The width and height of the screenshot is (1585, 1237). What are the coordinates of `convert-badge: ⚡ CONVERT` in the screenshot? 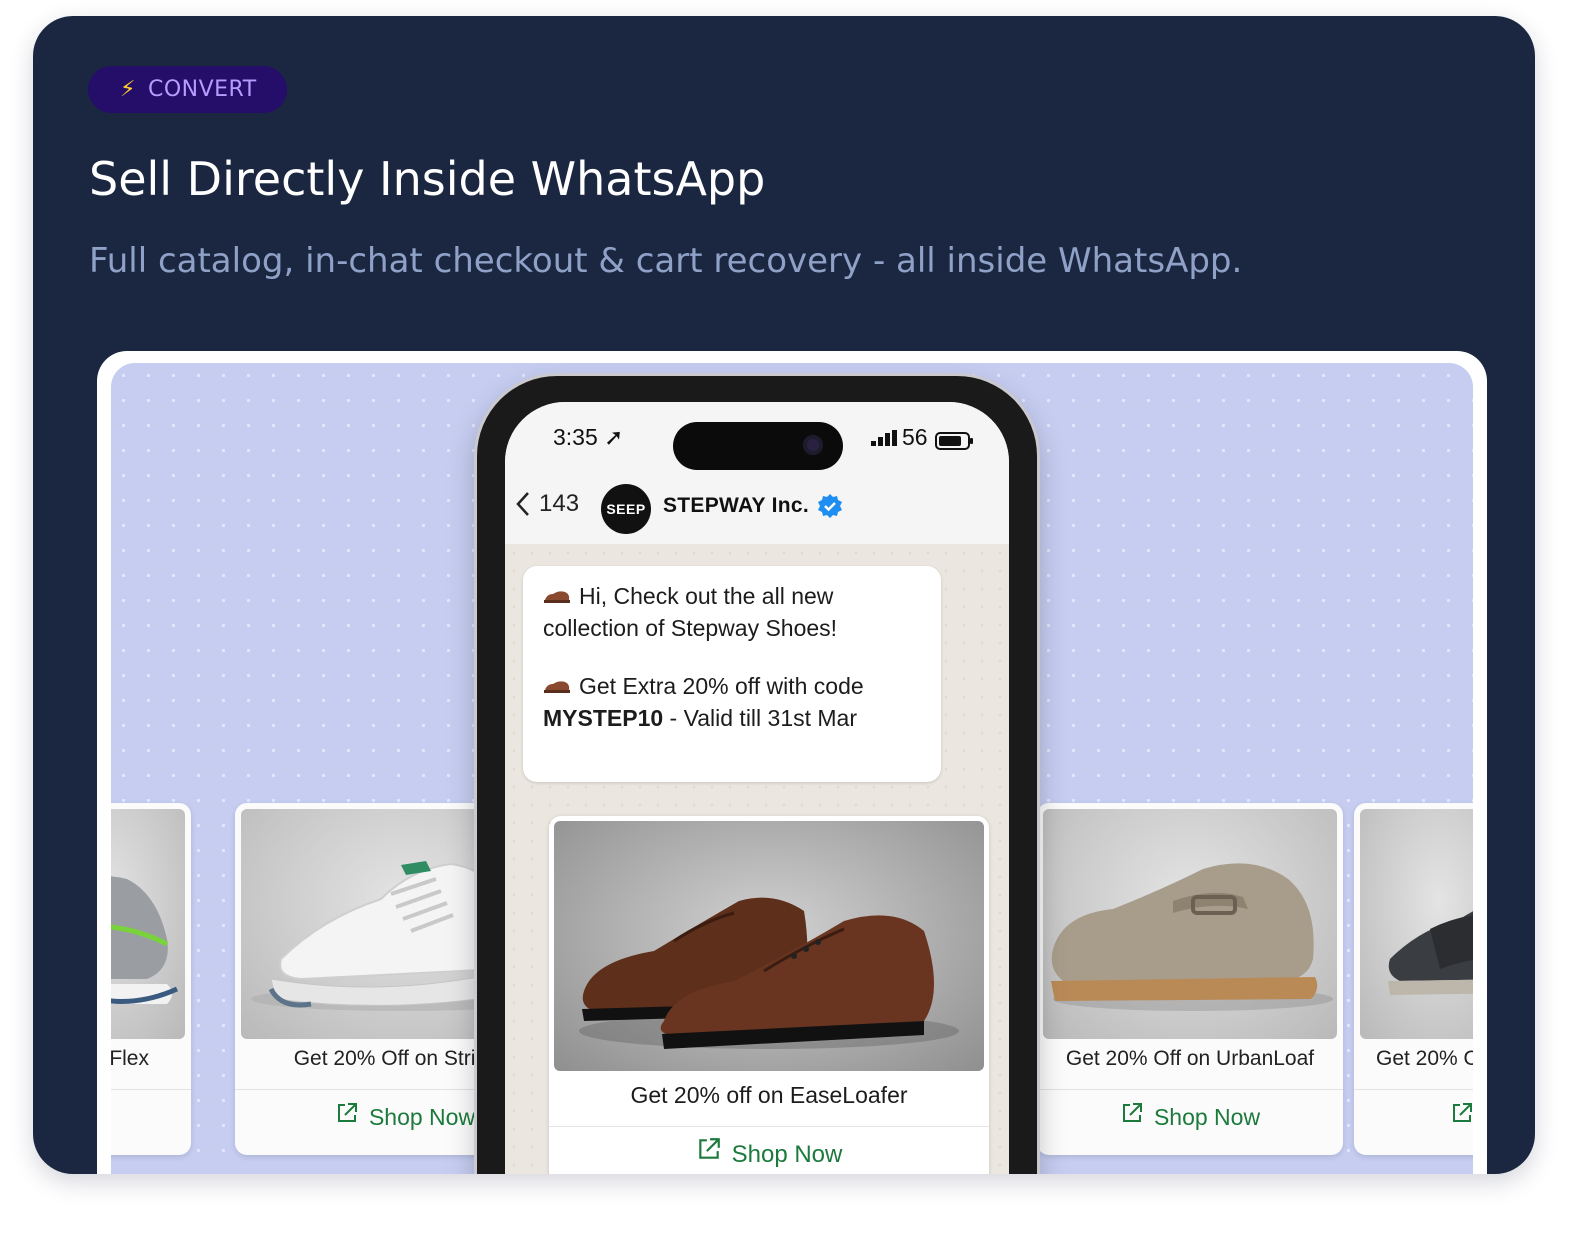 It's located at (187, 89).